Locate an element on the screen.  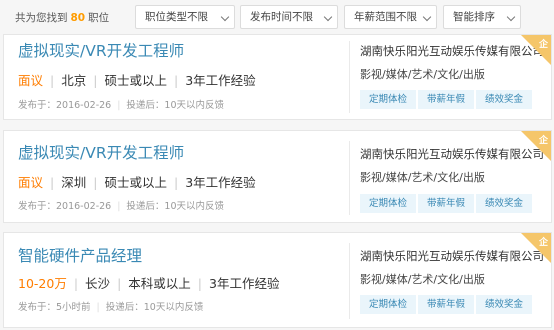
job-city: 北京 is located at coordinates (74, 80).